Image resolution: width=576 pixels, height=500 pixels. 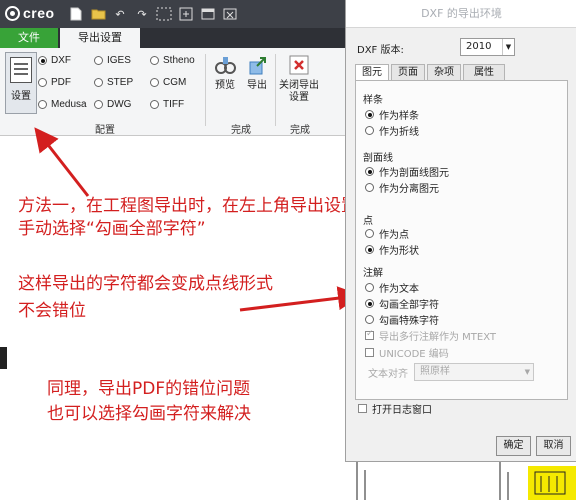 I want to click on option-as-text: 作为文本, so click(x=392, y=287).